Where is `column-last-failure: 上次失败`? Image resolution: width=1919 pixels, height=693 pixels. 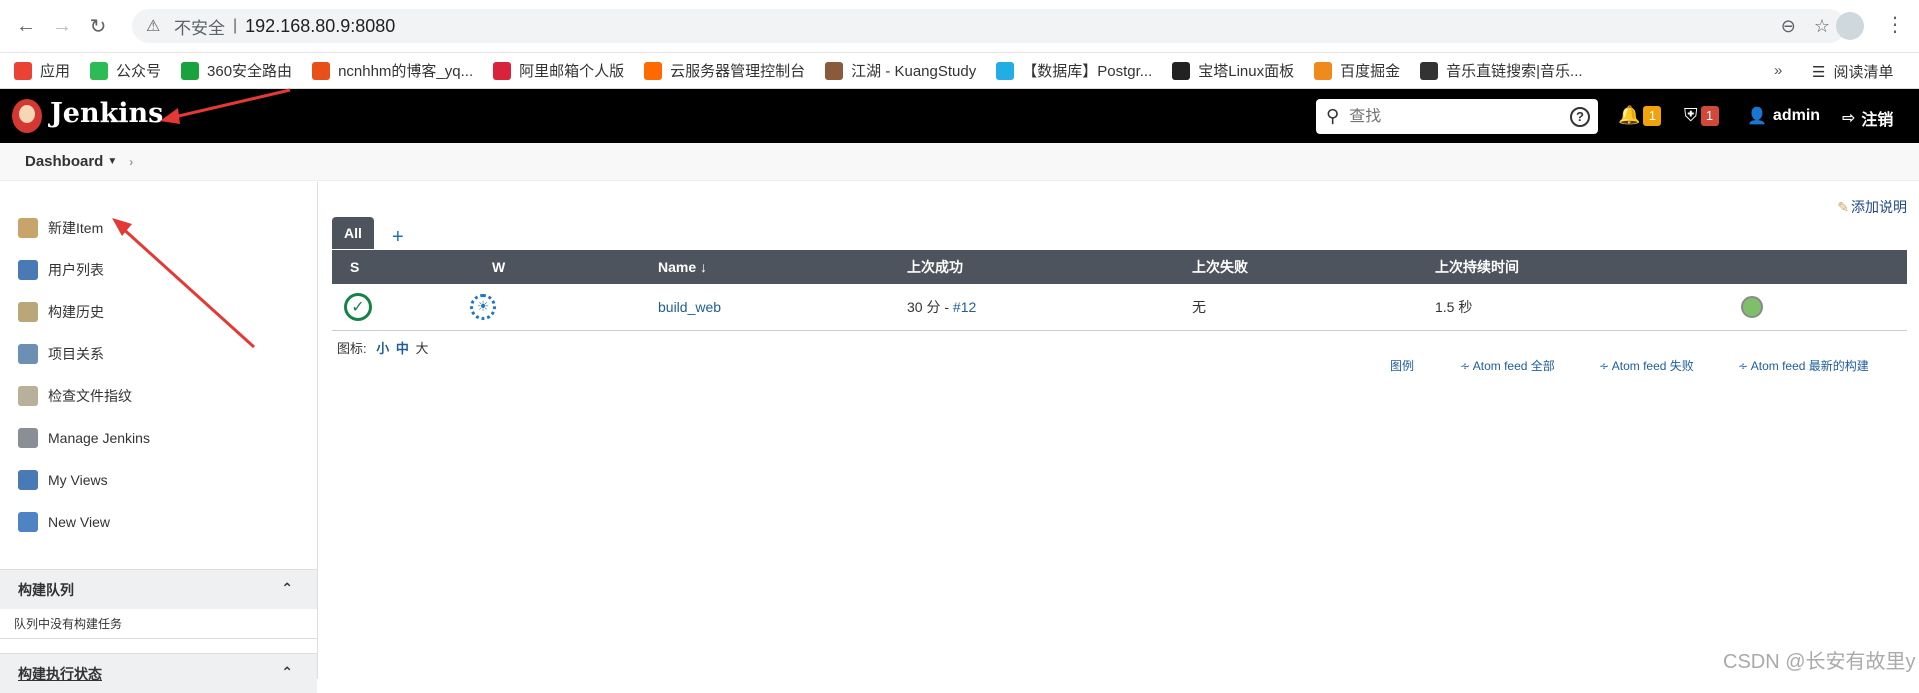 column-last-failure: 上次失败 is located at coordinates (1313, 267).